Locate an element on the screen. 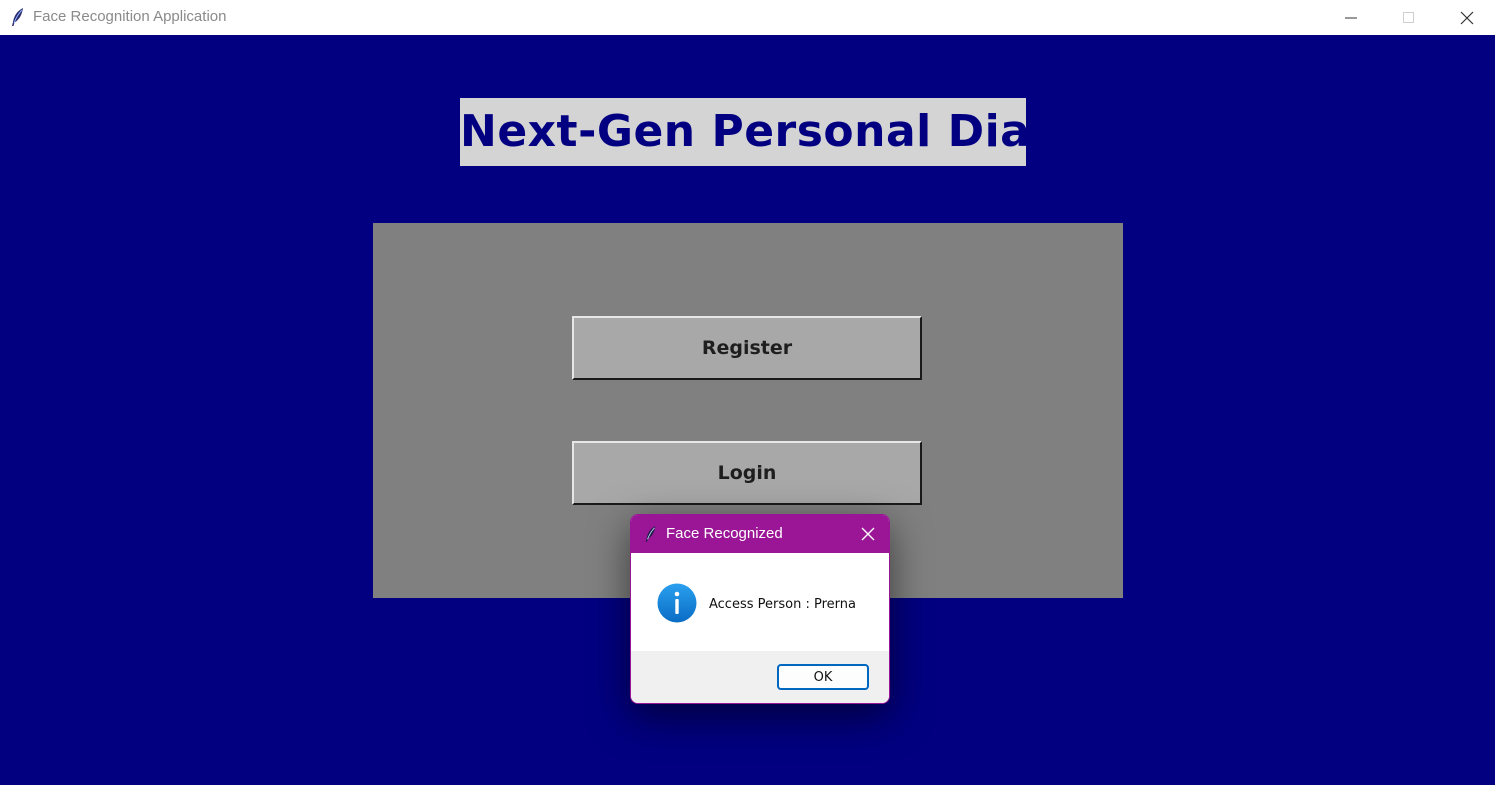 This screenshot has width=1495, height=785. window-title: Face Recognition Application is located at coordinates (130, 16).